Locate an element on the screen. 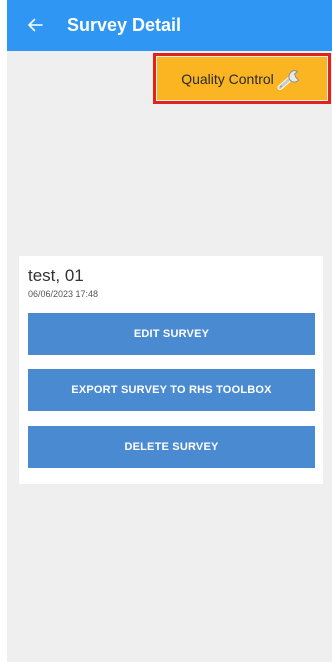 The image size is (332, 662). arrow-left-icon is located at coordinates (35, 25).